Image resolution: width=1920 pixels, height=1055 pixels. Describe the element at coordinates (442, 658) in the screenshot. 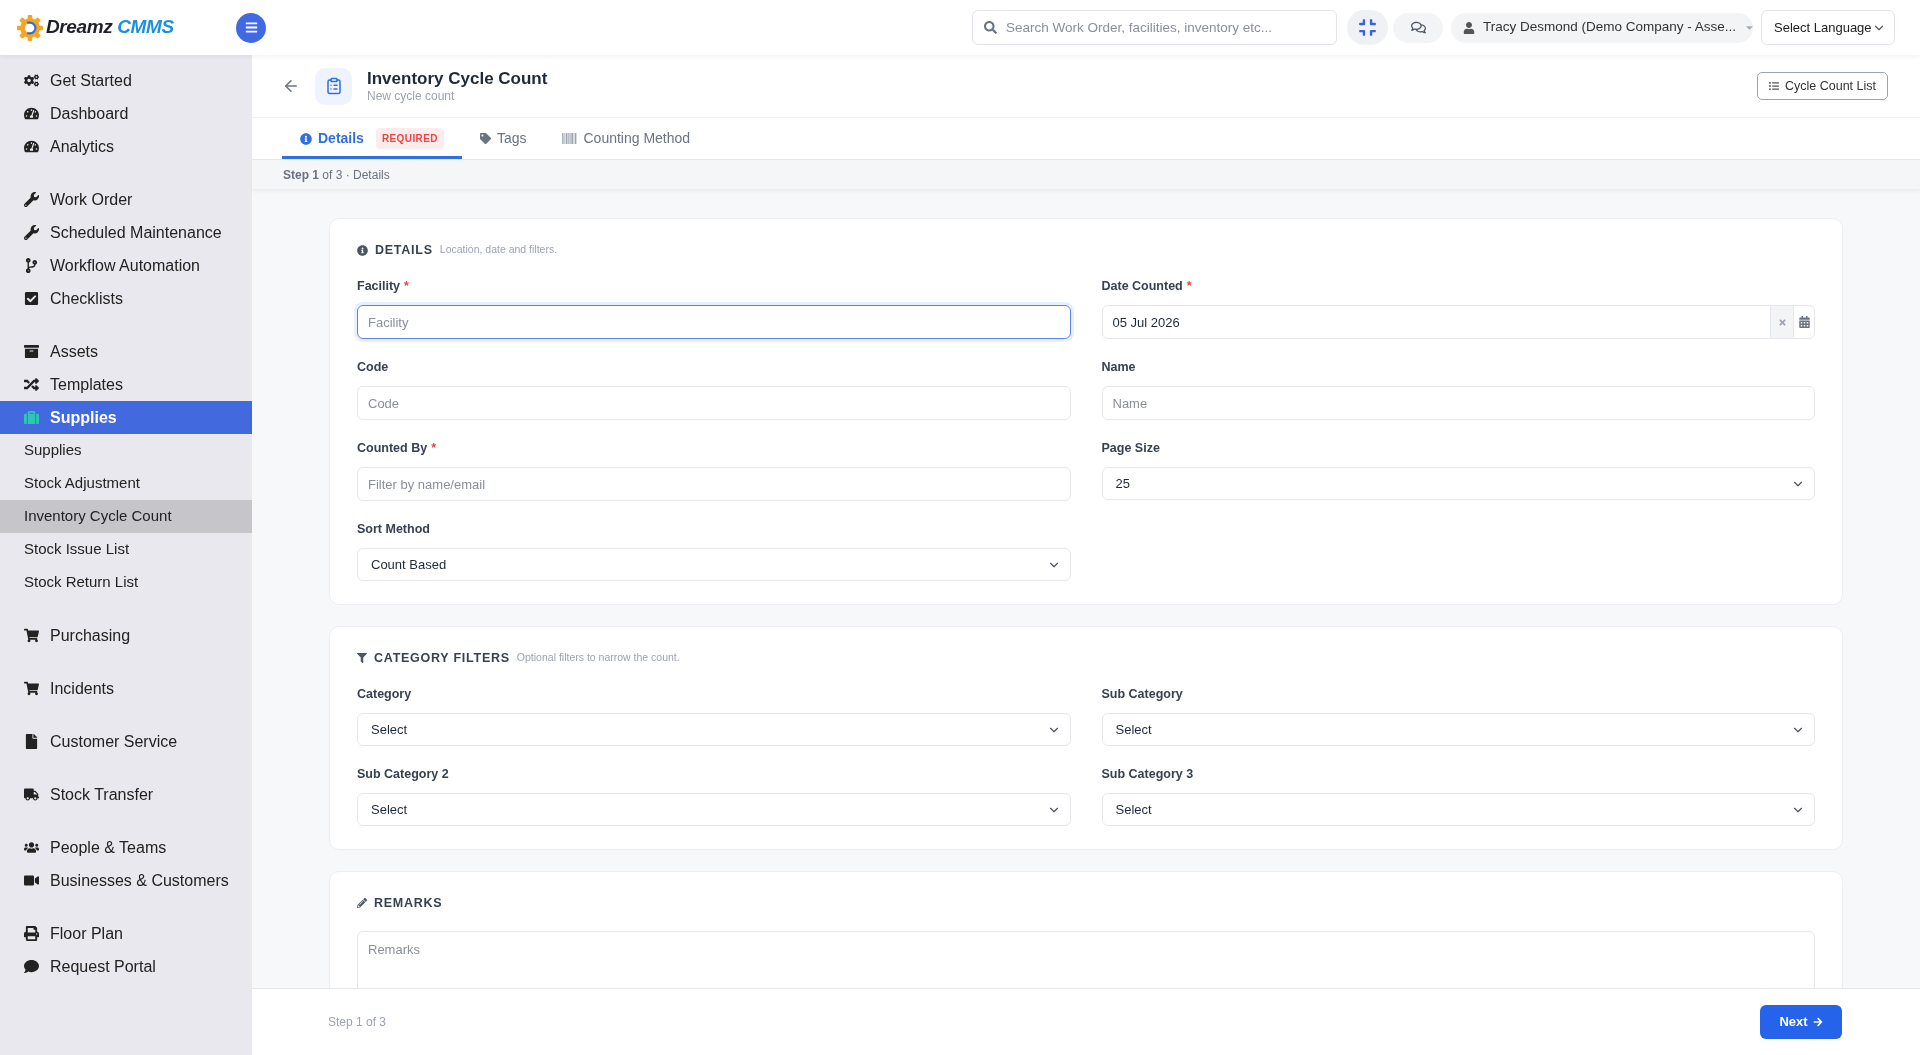

I see `section-title: CATEGORY FILTERS` at that location.